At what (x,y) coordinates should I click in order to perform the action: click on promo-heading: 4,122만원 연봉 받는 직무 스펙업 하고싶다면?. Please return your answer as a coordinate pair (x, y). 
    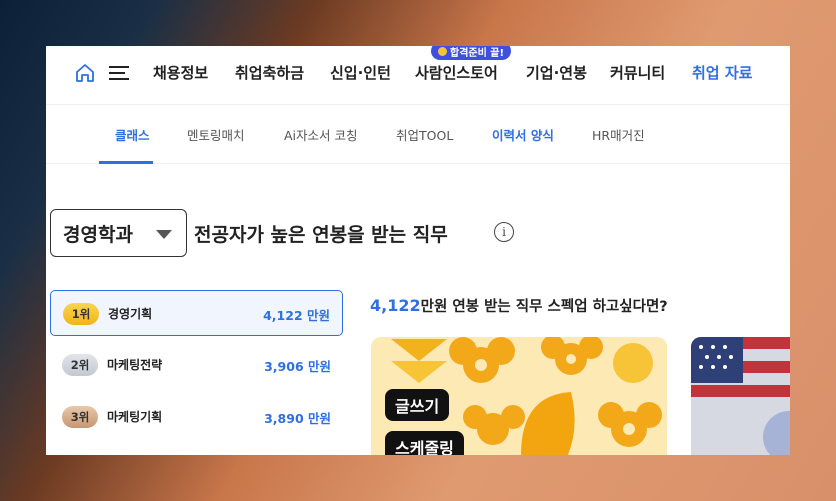
    Looking at the image, I should click on (519, 305).